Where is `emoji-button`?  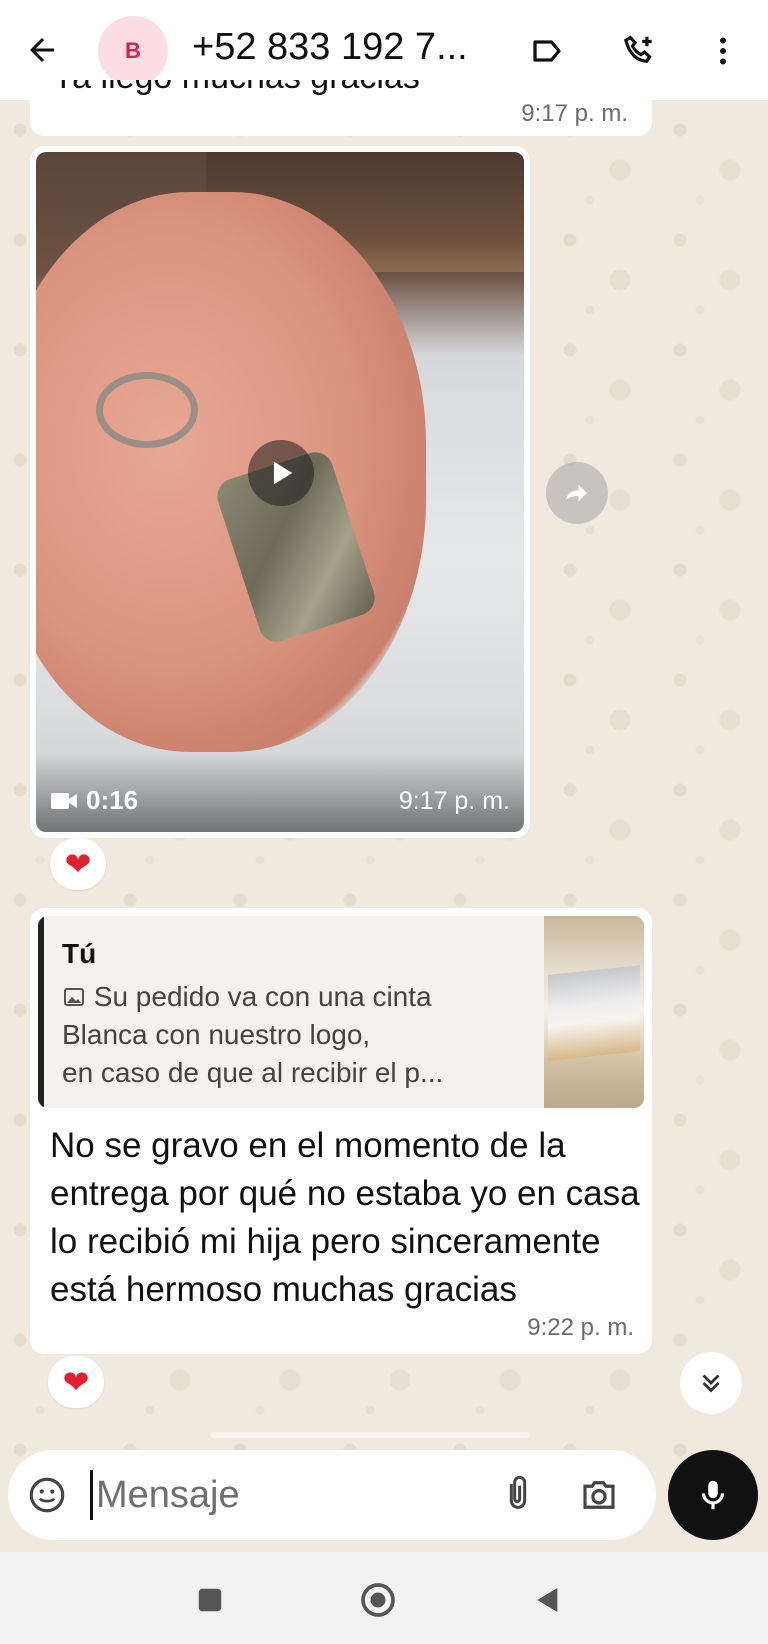 emoji-button is located at coordinates (47, 1497).